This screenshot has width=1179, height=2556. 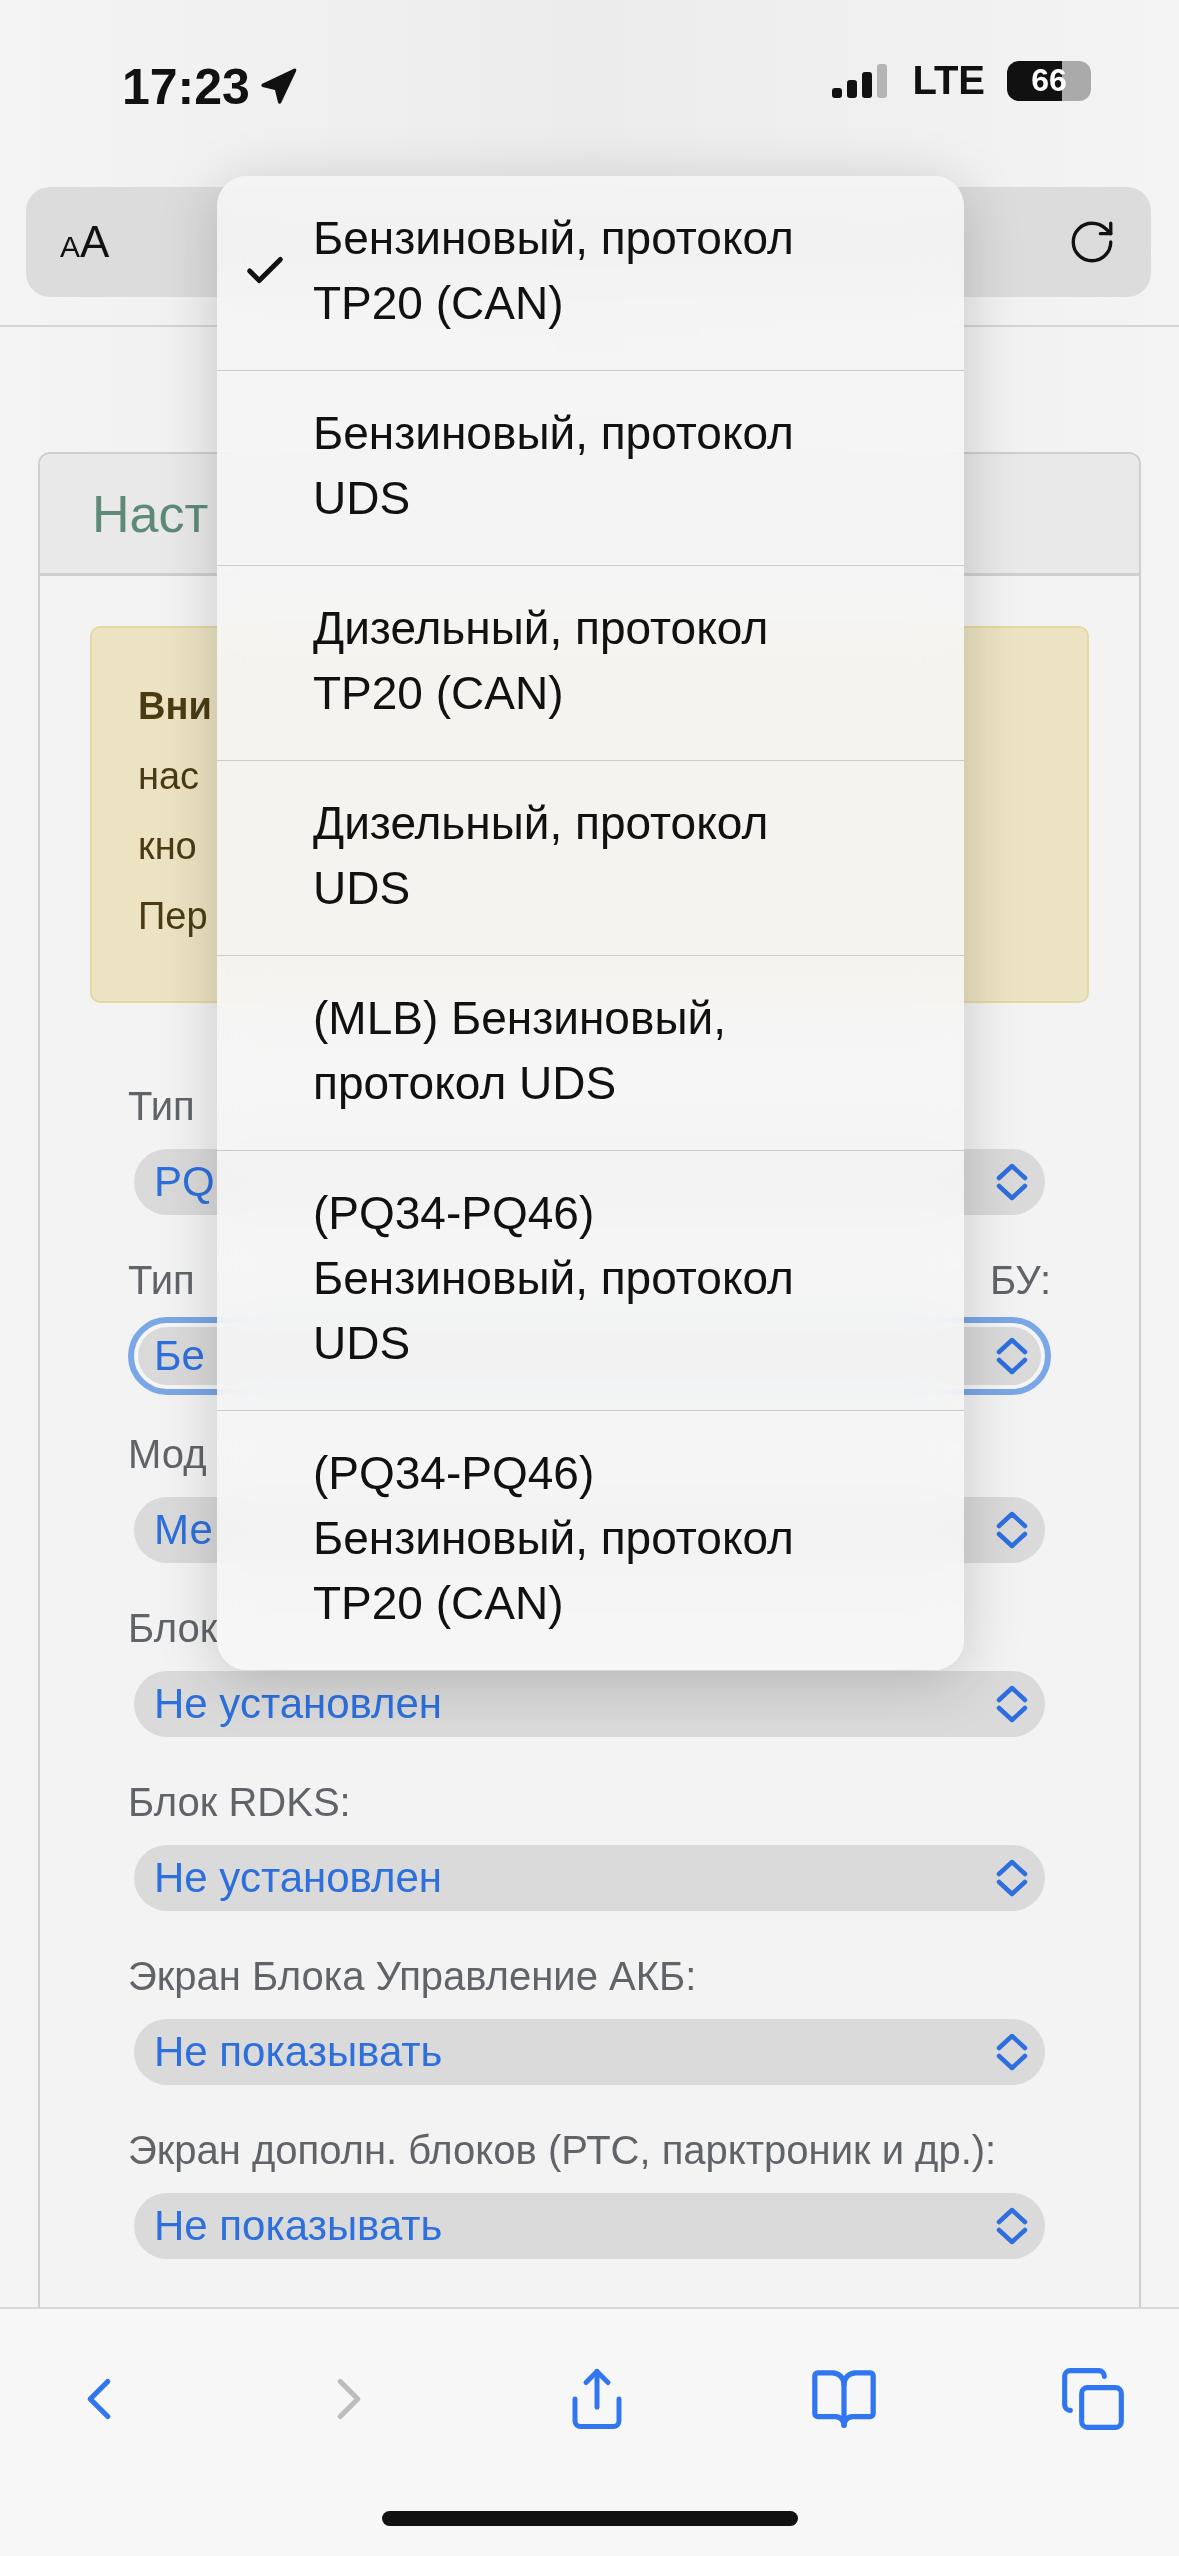 I want to click on dropdown-option: Бензиновый, протокол TP20 (CAN), so click(x=590, y=273).